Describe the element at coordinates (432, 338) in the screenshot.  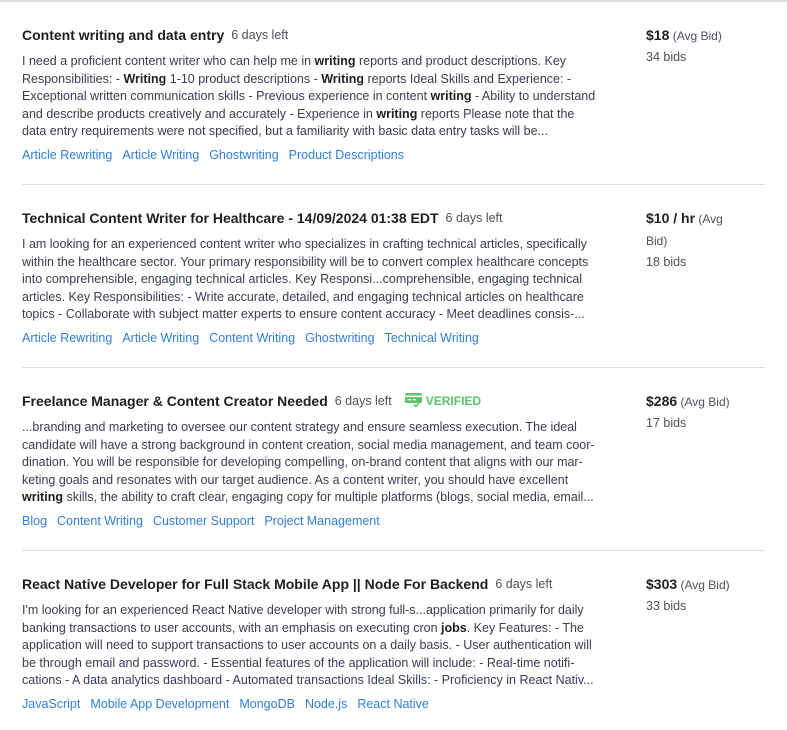
I see `skill-tag-link: Technical Writing` at that location.